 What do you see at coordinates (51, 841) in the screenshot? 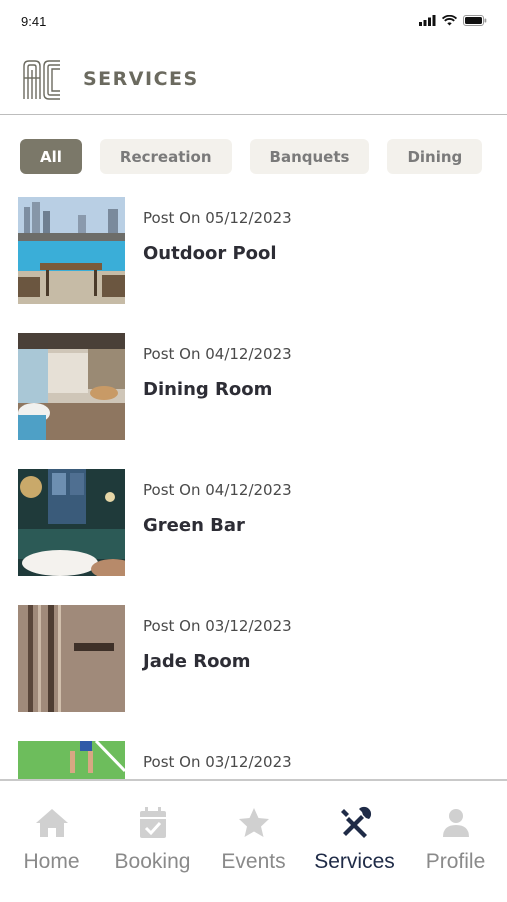
I see `tab-home: Home` at bounding box center [51, 841].